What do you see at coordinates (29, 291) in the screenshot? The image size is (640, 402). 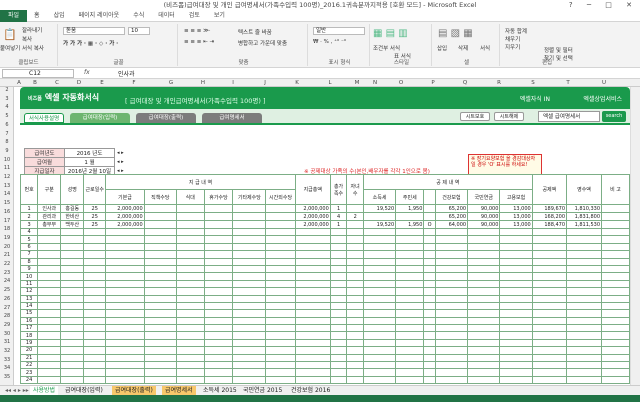 I see `table-cell: 12` at bounding box center [29, 291].